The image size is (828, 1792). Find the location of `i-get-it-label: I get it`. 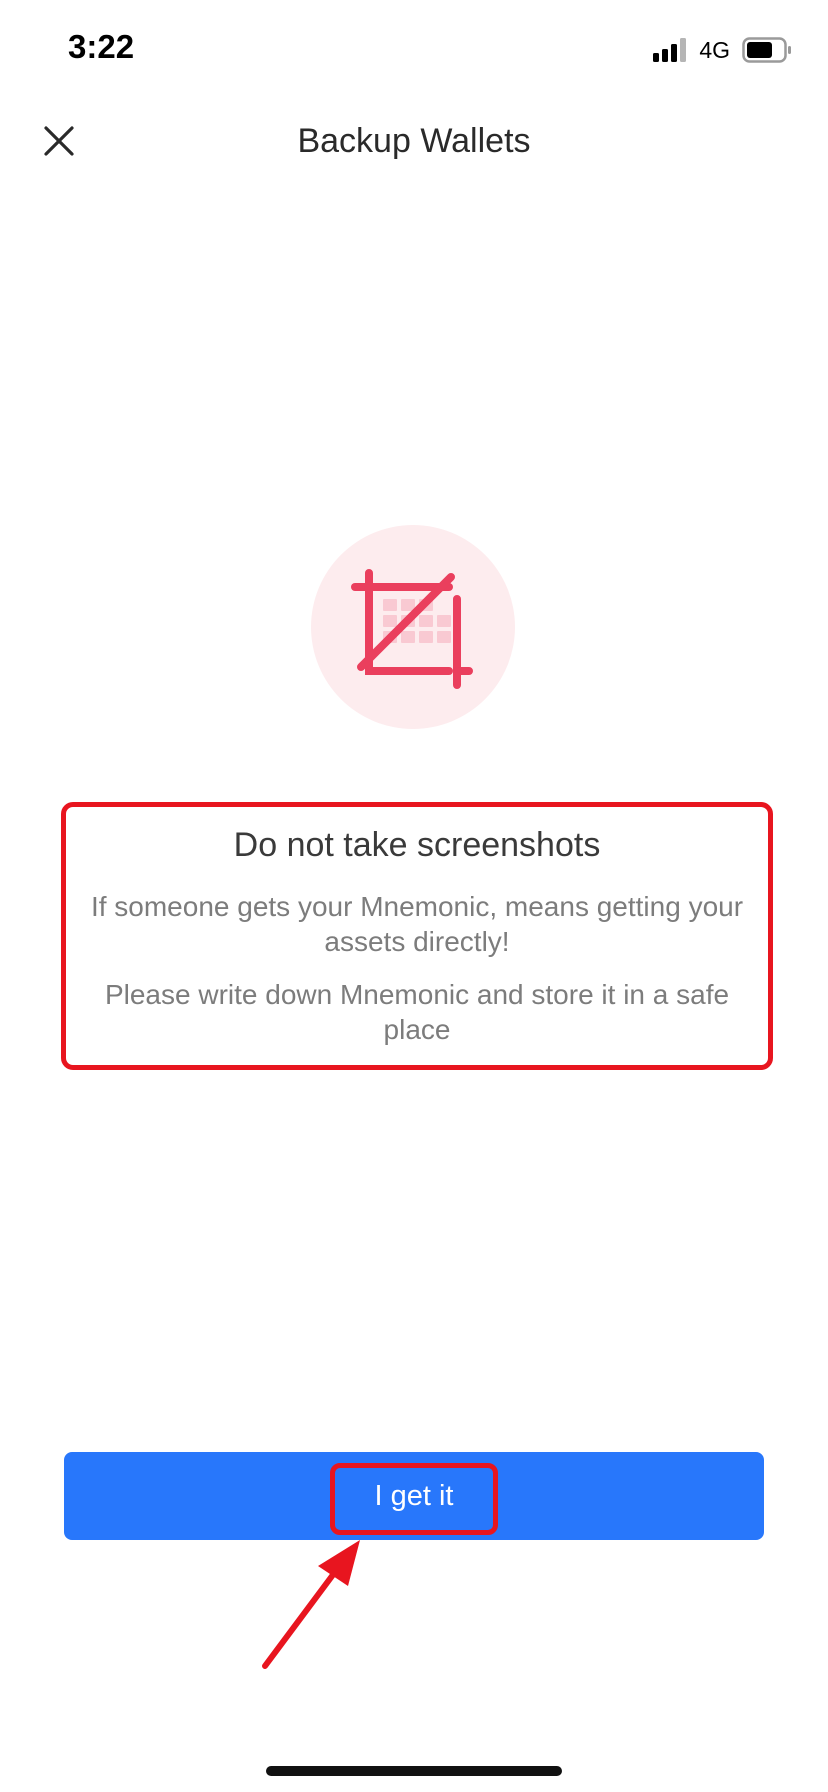

i-get-it-label: I get it is located at coordinates (414, 1495).